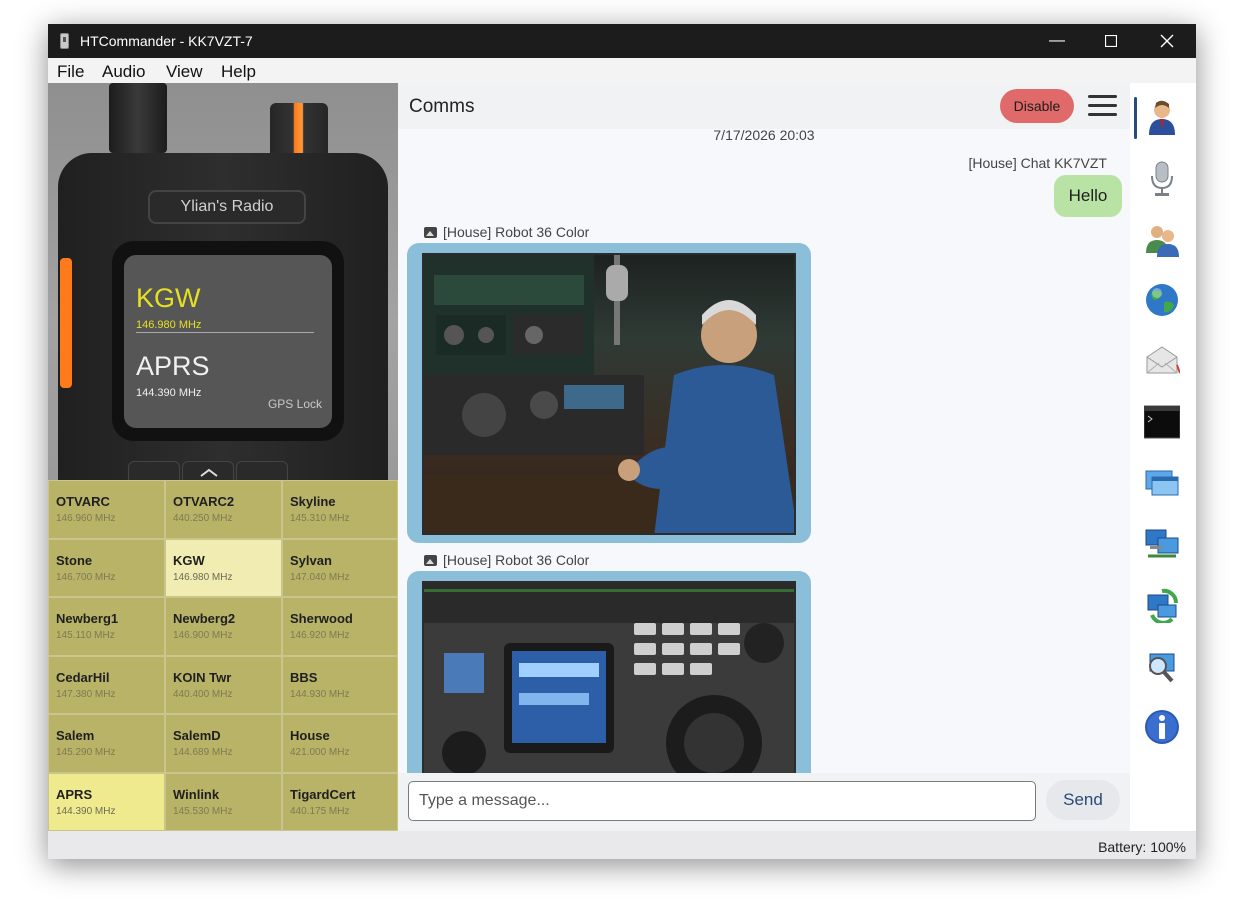  I want to click on radio-brand: Ylian's Radio, so click(227, 207).